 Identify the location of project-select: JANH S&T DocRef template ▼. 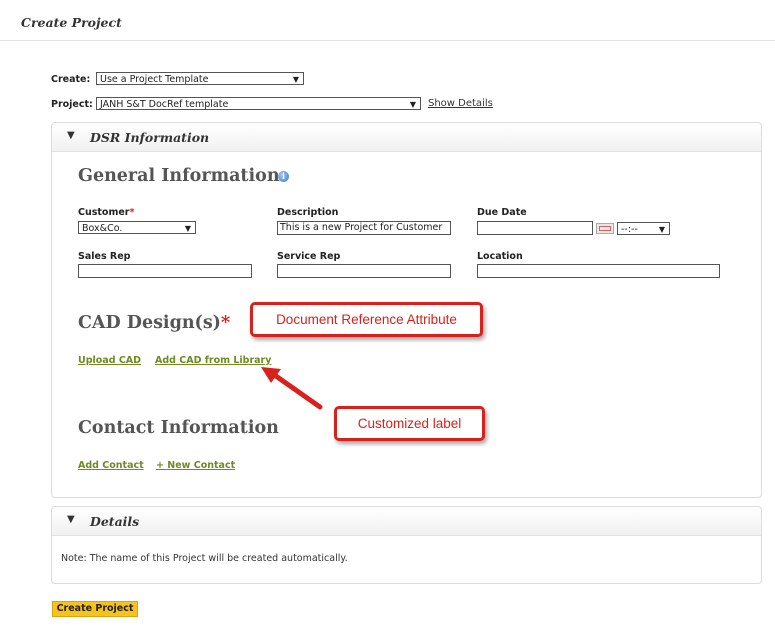
(258, 103).